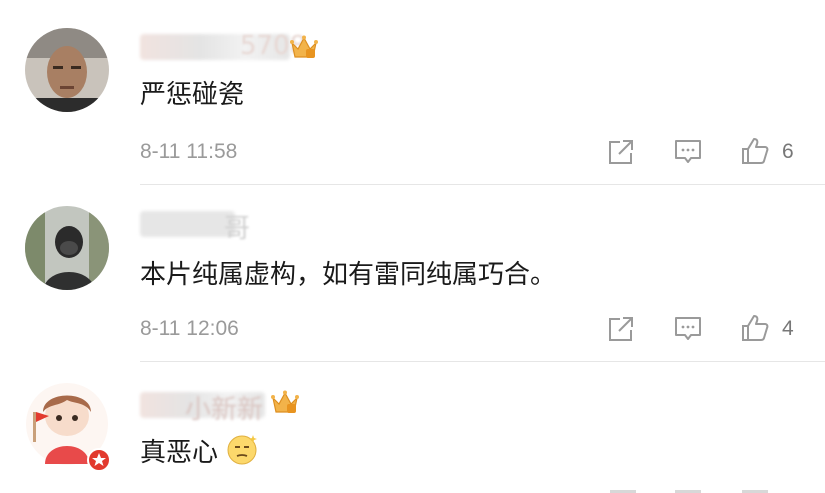  Describe the element at coordinates (788, 151) in the screenshot. I see `like-count: 6` at that location.